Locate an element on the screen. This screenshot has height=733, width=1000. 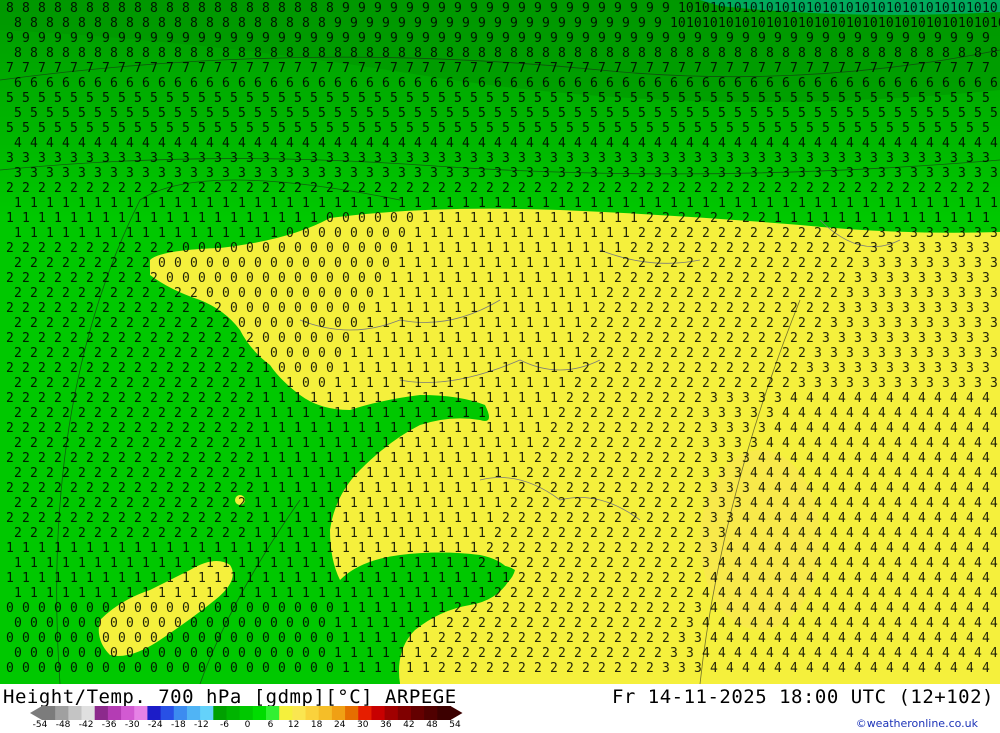
scale-swatch is located at coordinates (325, 713).